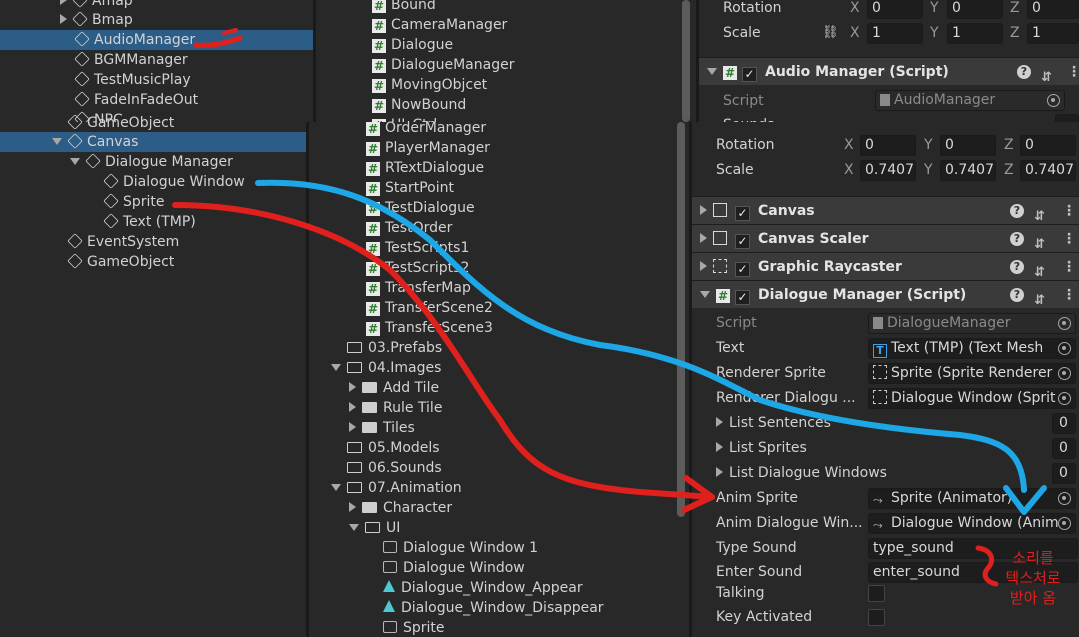  I want to click on rotation-z-field: 0, so click(1048, 145).